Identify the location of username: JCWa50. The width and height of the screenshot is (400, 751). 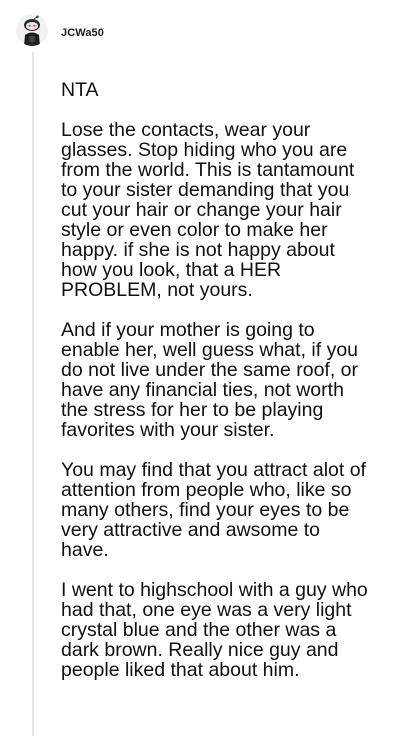
(82, 33).